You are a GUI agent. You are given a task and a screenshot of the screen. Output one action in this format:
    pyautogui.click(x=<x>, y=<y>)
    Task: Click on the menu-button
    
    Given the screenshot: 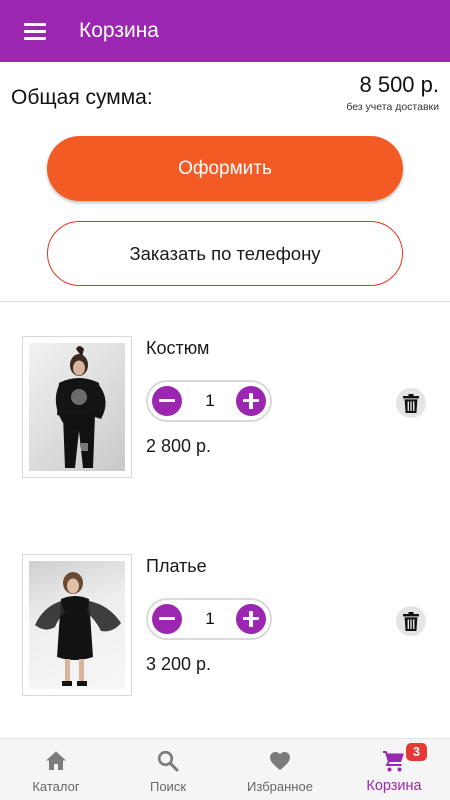 What is the action you would take?
    pyautogui.click(x=35, y=31)
    